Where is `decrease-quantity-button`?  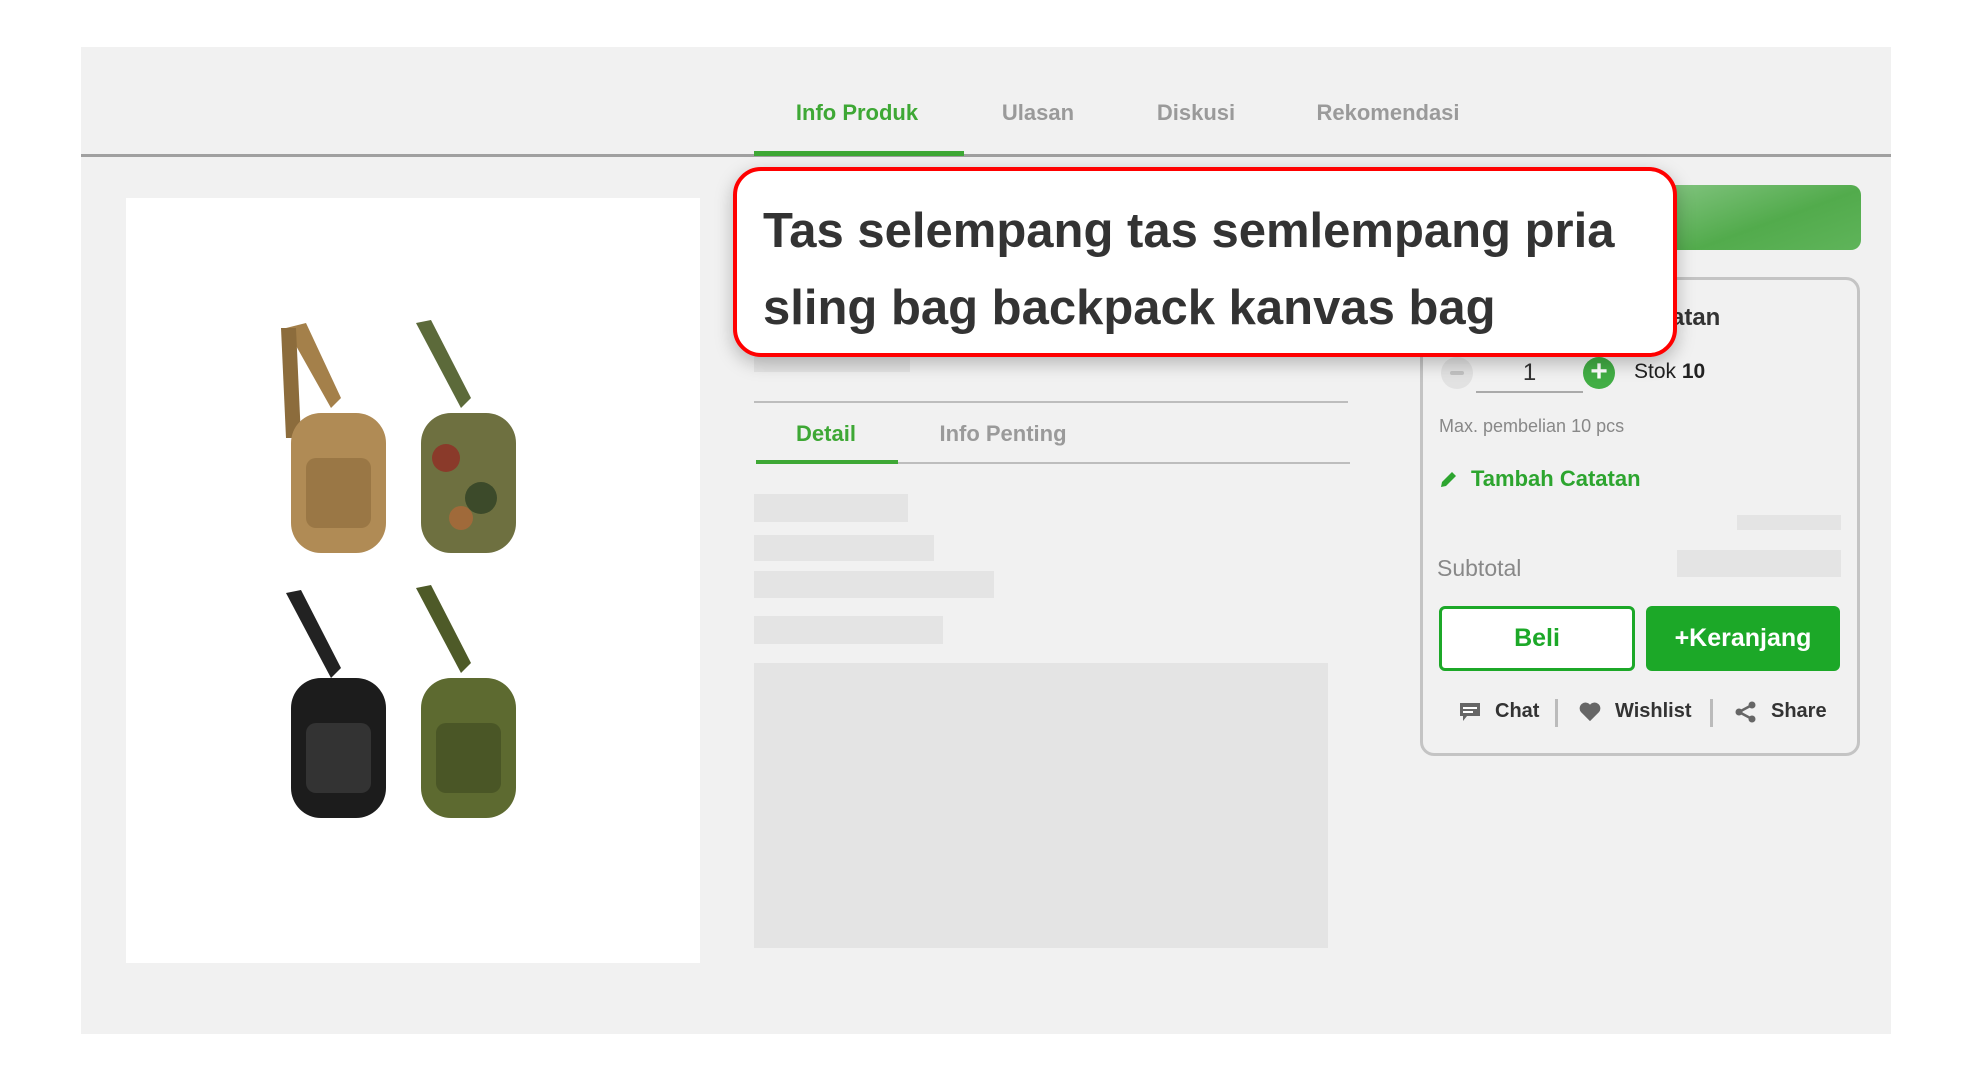 decrease-quantity-button is located at coordinates (1457, 373).